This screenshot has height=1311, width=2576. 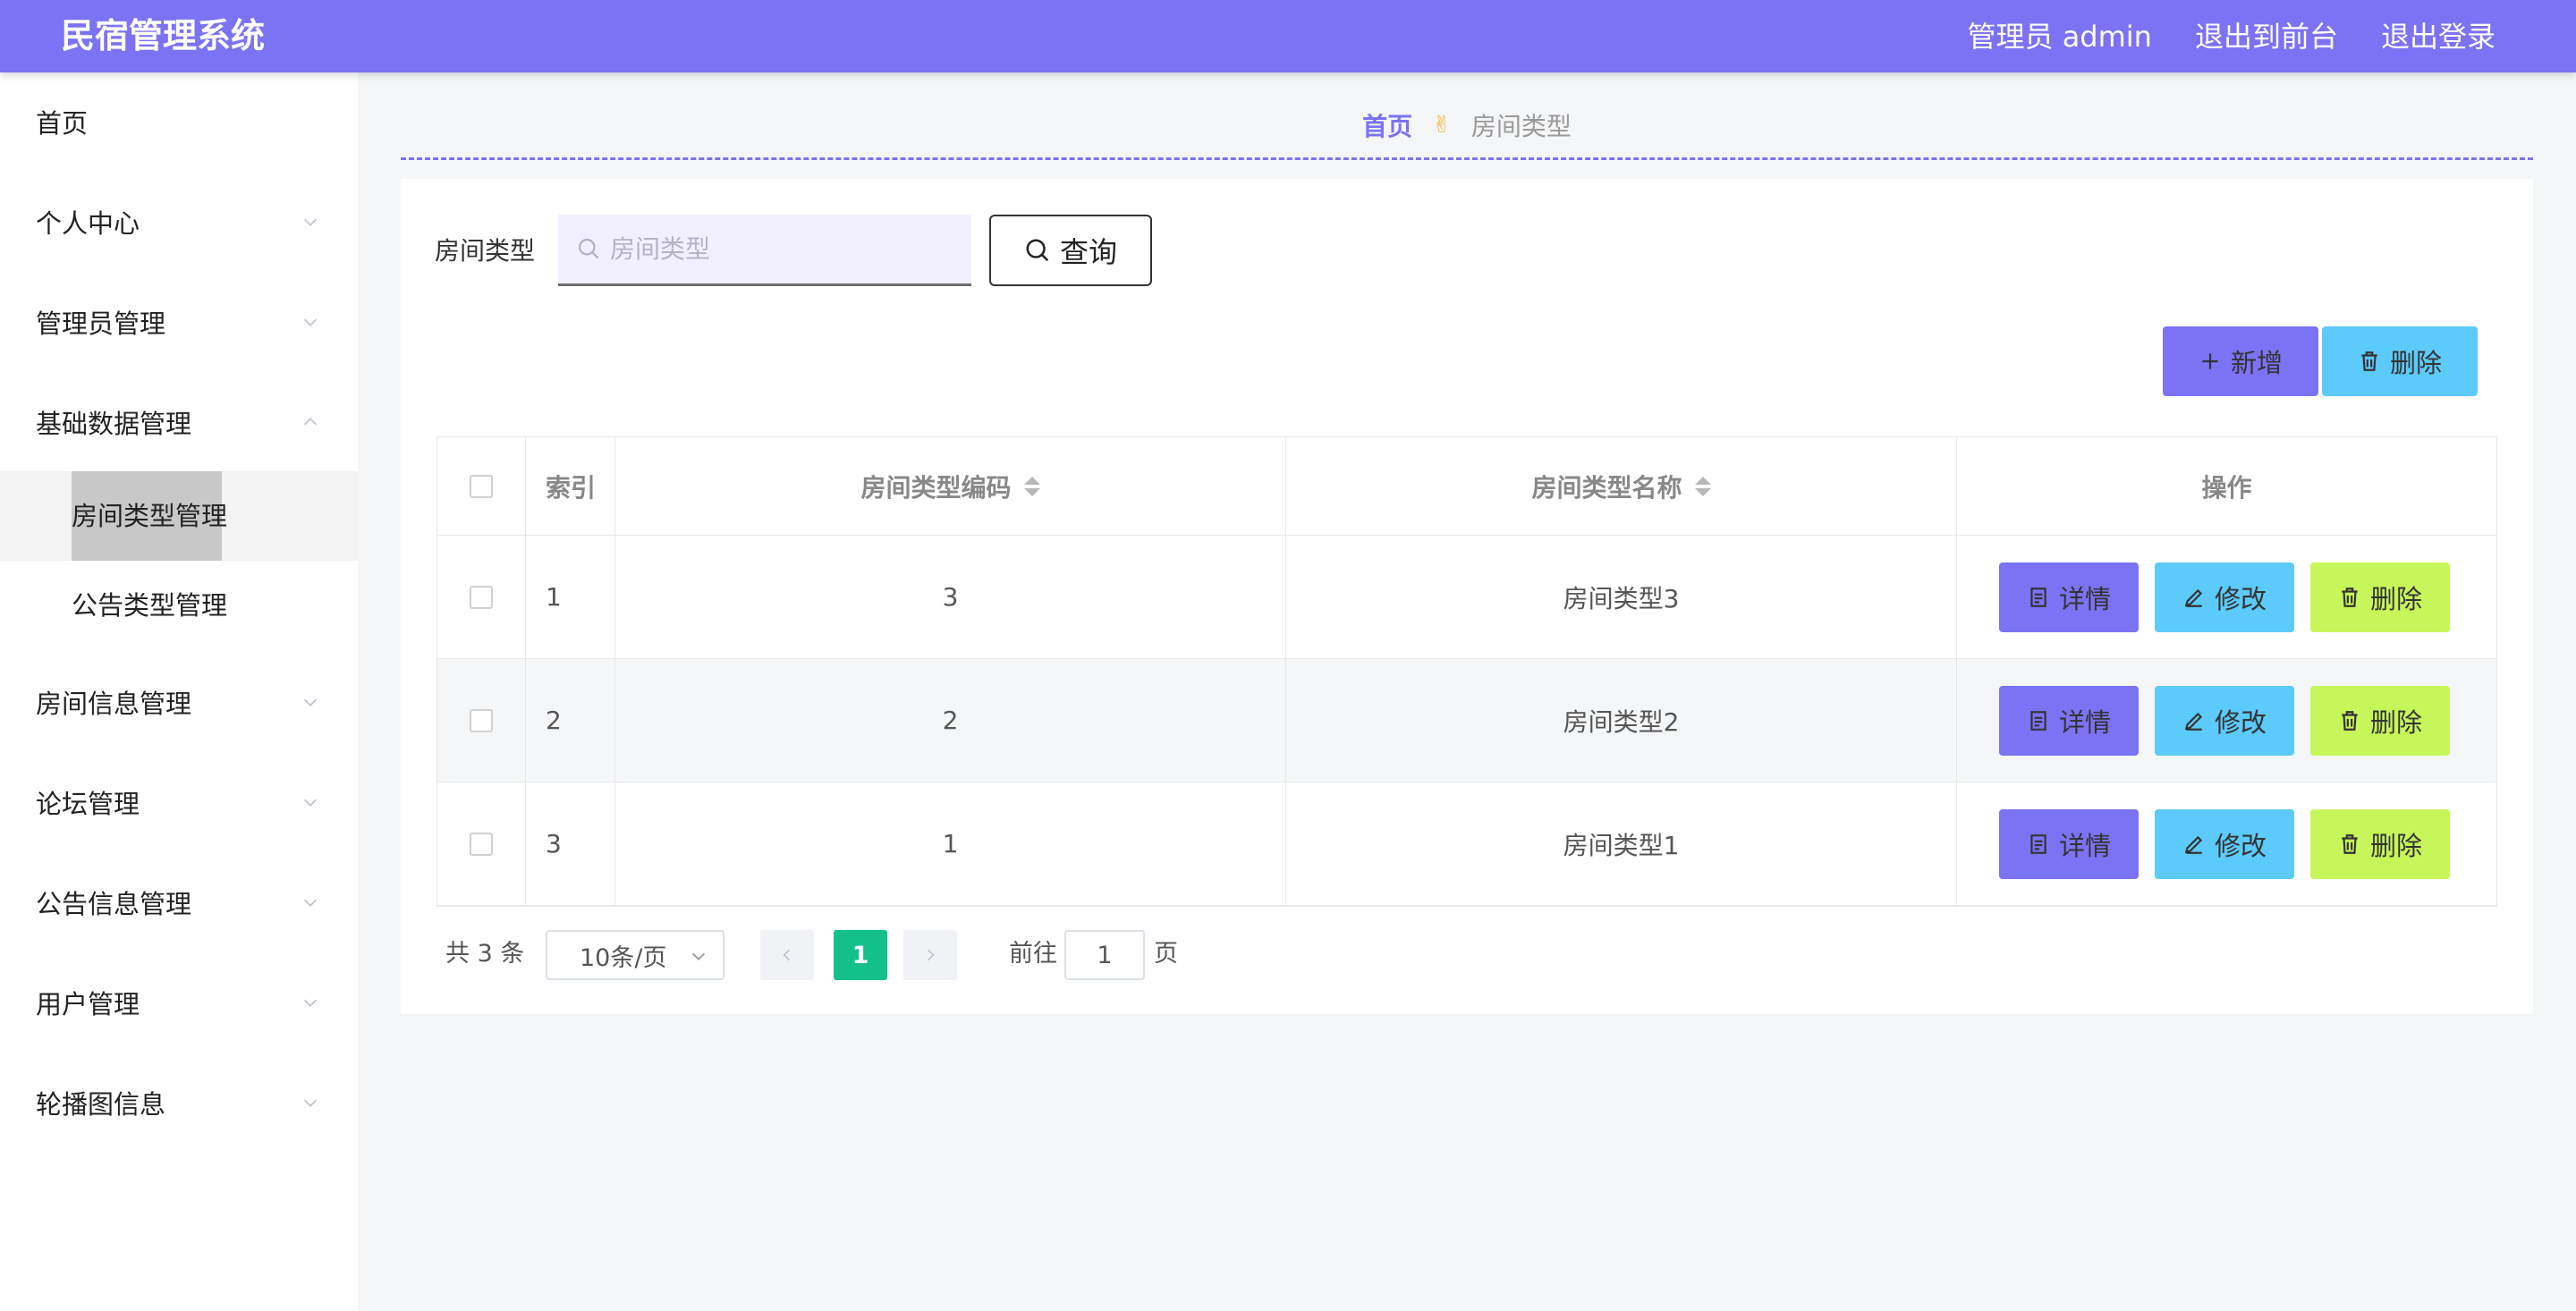 I want to click on chevron-up-icon, so click(x=310, y=422).